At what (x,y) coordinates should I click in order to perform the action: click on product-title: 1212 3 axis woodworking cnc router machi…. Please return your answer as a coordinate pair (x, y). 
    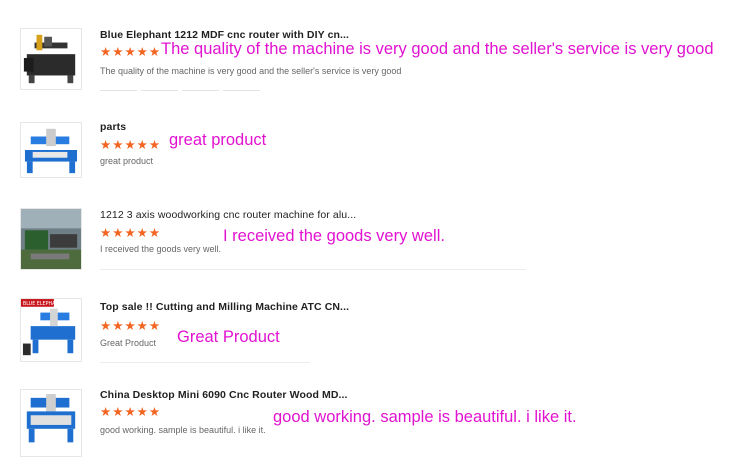
    Looking at the image, I should click on (228, 215).